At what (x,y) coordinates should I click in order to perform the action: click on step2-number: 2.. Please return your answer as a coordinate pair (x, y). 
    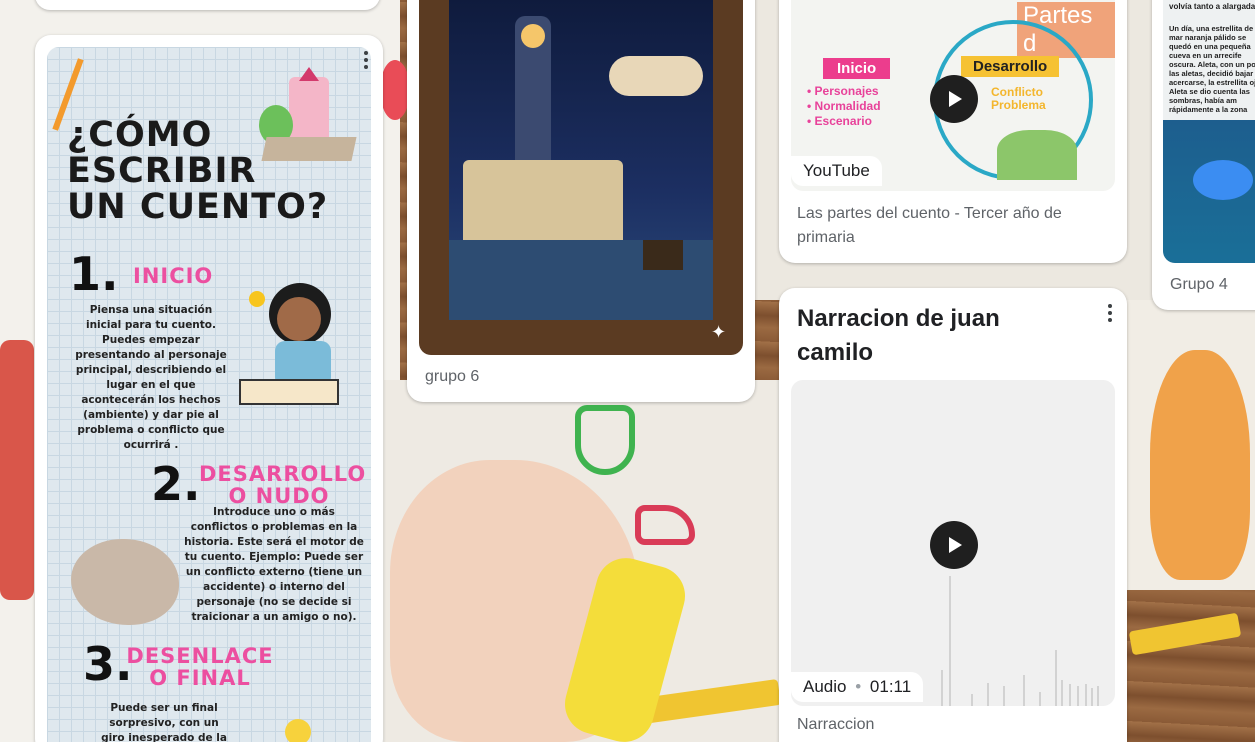
    Looking at the image, I should click on (176, 484).